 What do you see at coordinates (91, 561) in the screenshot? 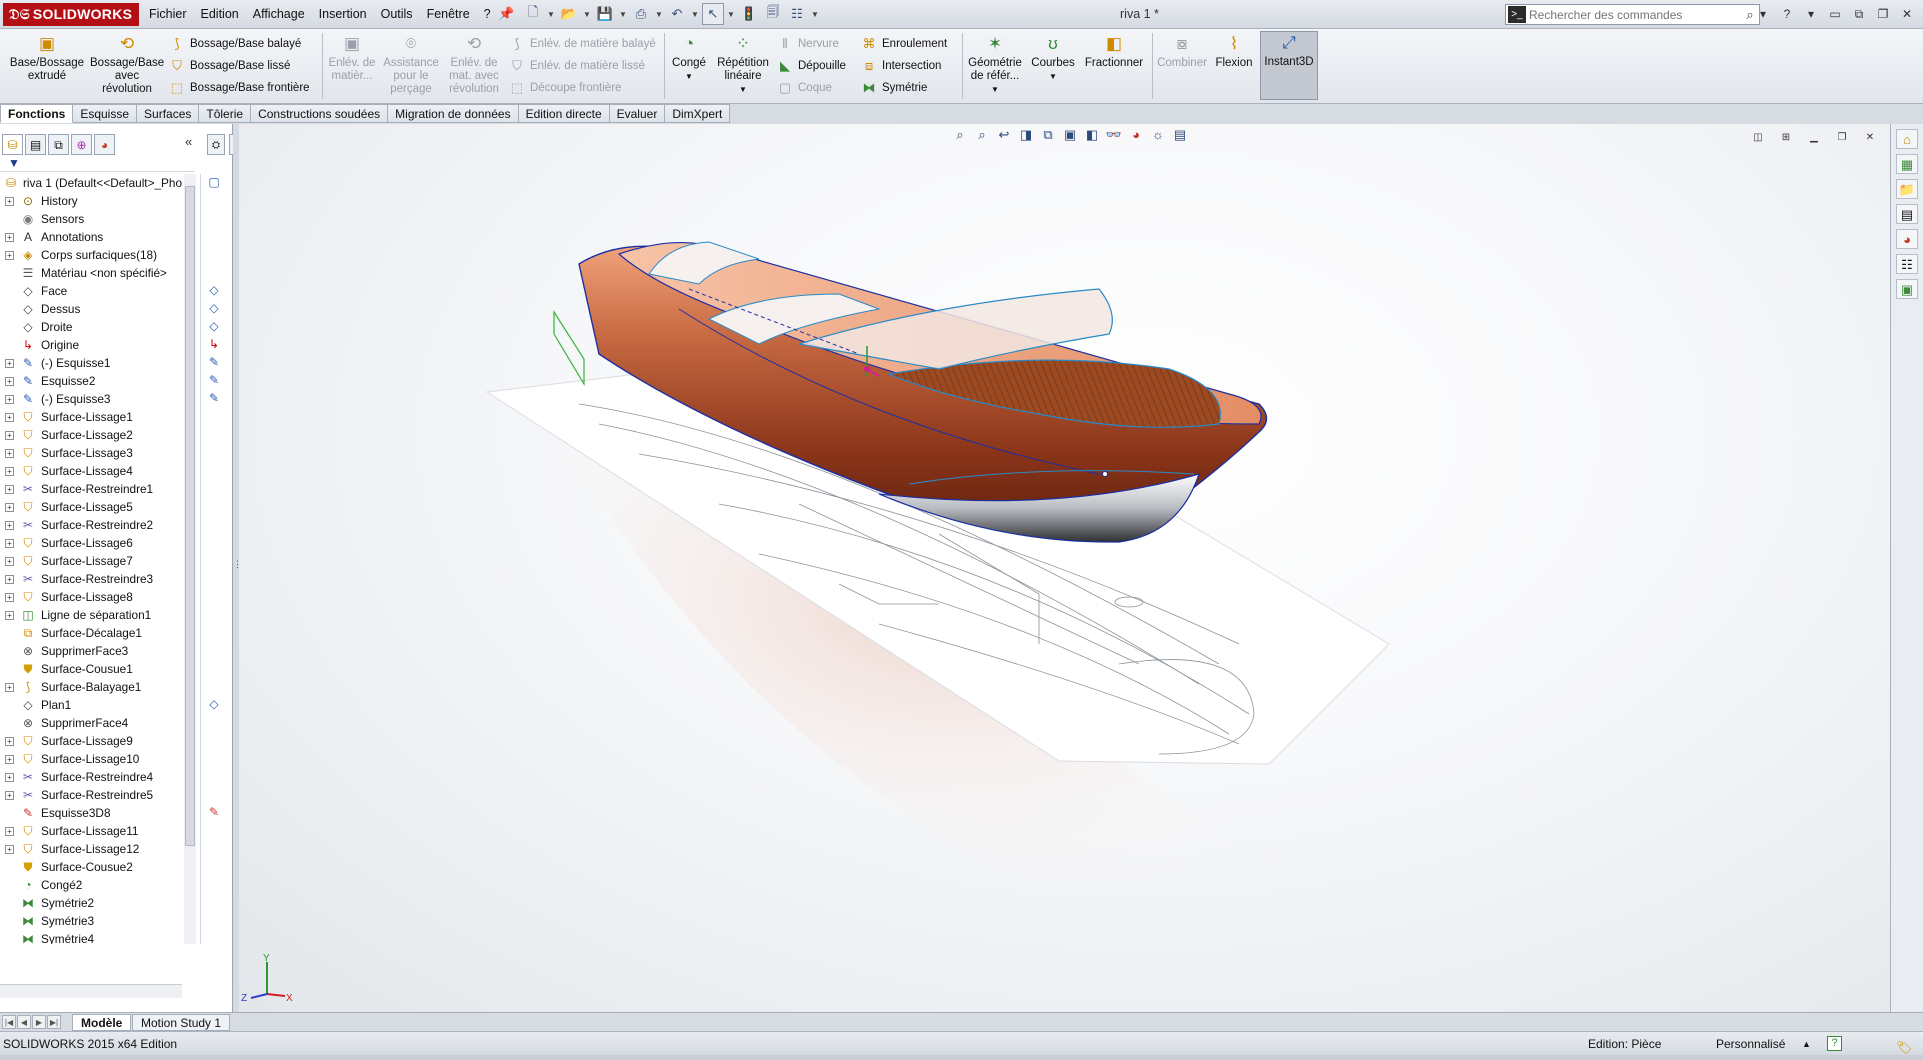
I see `tree-item: + ⛉ Surface-Lissage7` at bounding box center [91, 561].